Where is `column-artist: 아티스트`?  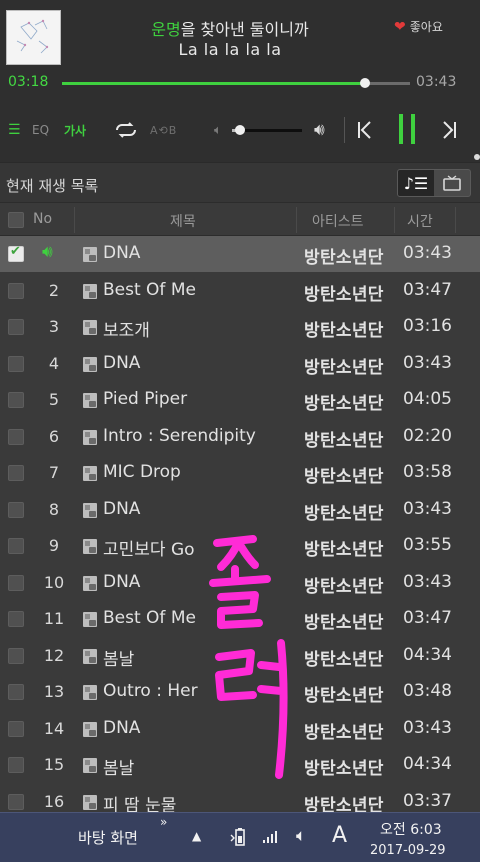 column-artist: 아티스트 is located at coordinates (338, 221).